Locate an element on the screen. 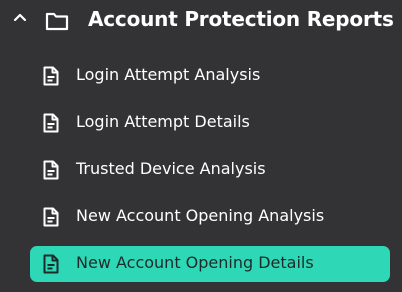  report-label: Trusted Device Analysis is located at coordinates (171, 168).